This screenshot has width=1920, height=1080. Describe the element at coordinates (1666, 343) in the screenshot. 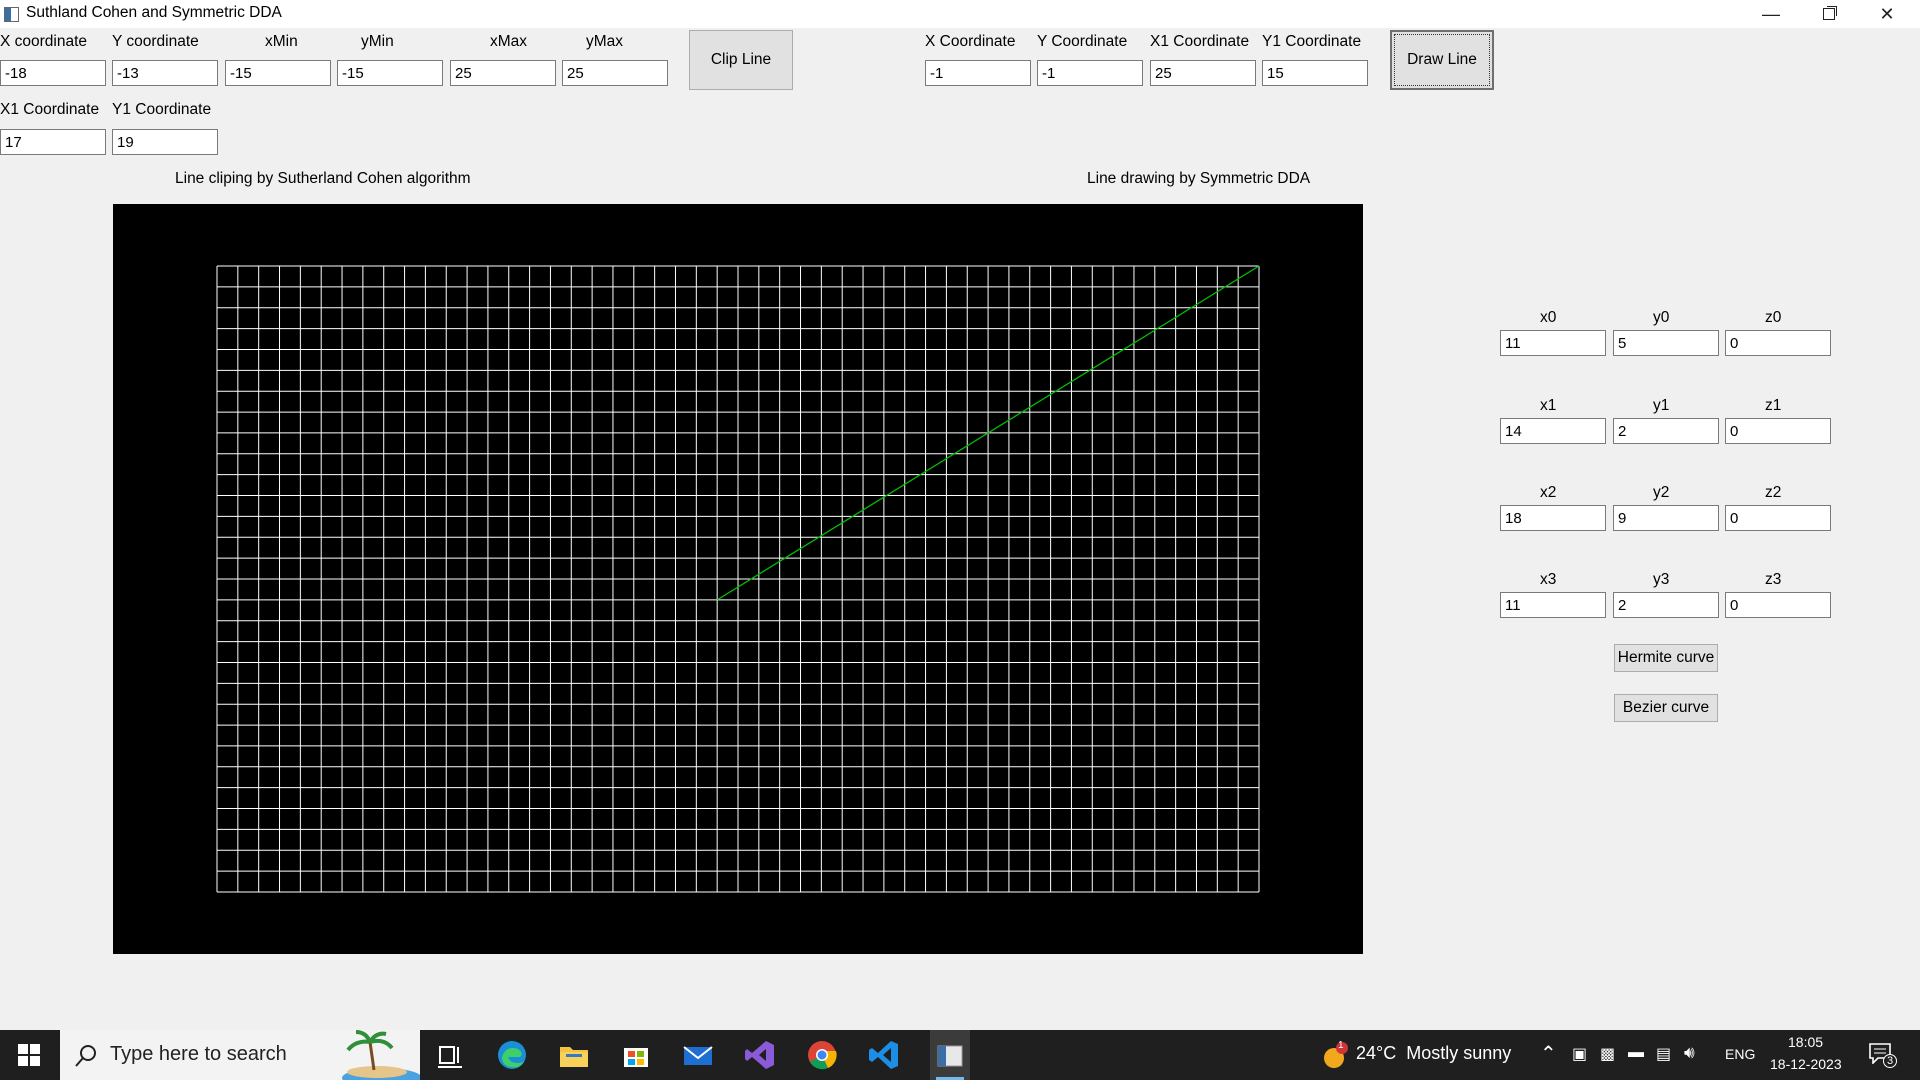

I see `curve-y0-input` at that location.